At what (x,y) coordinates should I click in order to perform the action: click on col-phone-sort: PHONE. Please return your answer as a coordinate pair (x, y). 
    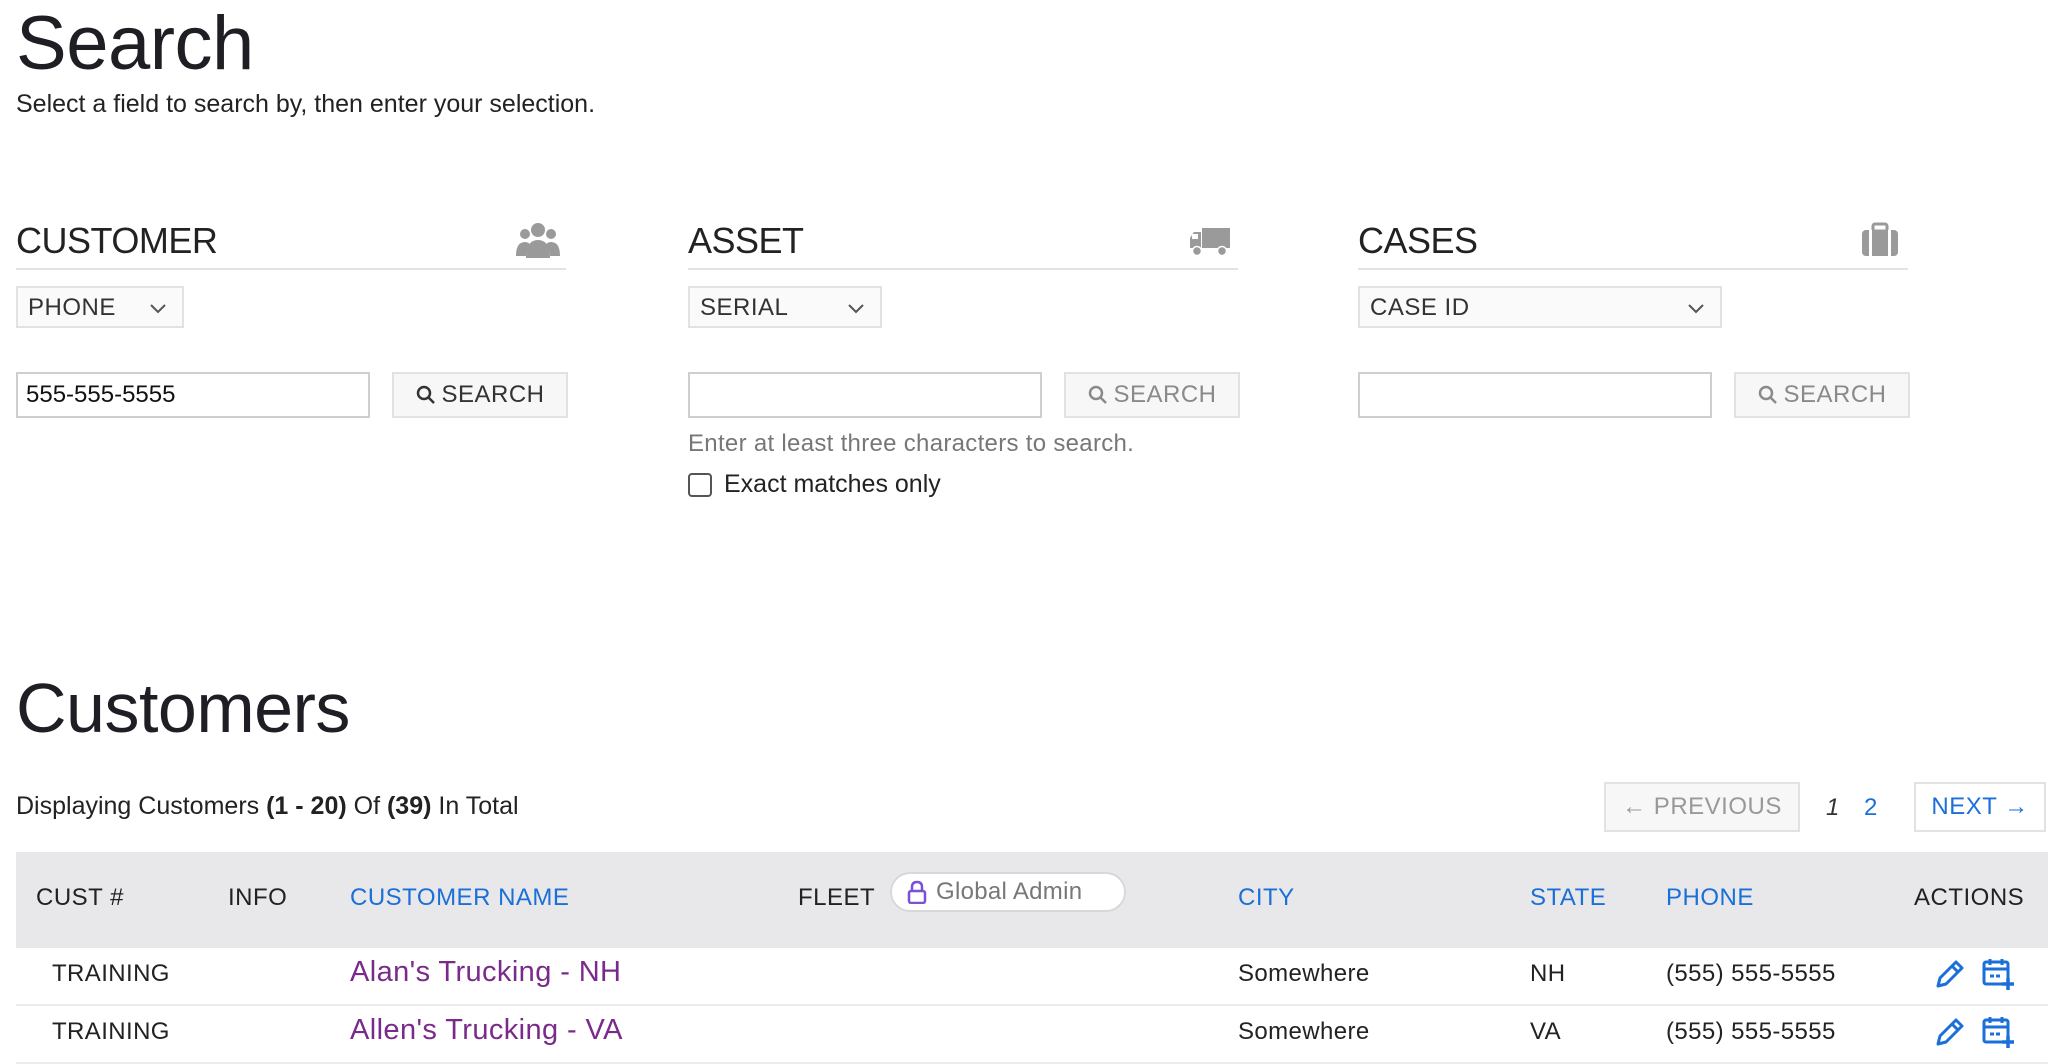
    Looking at the image, I should click on (1710, 898).